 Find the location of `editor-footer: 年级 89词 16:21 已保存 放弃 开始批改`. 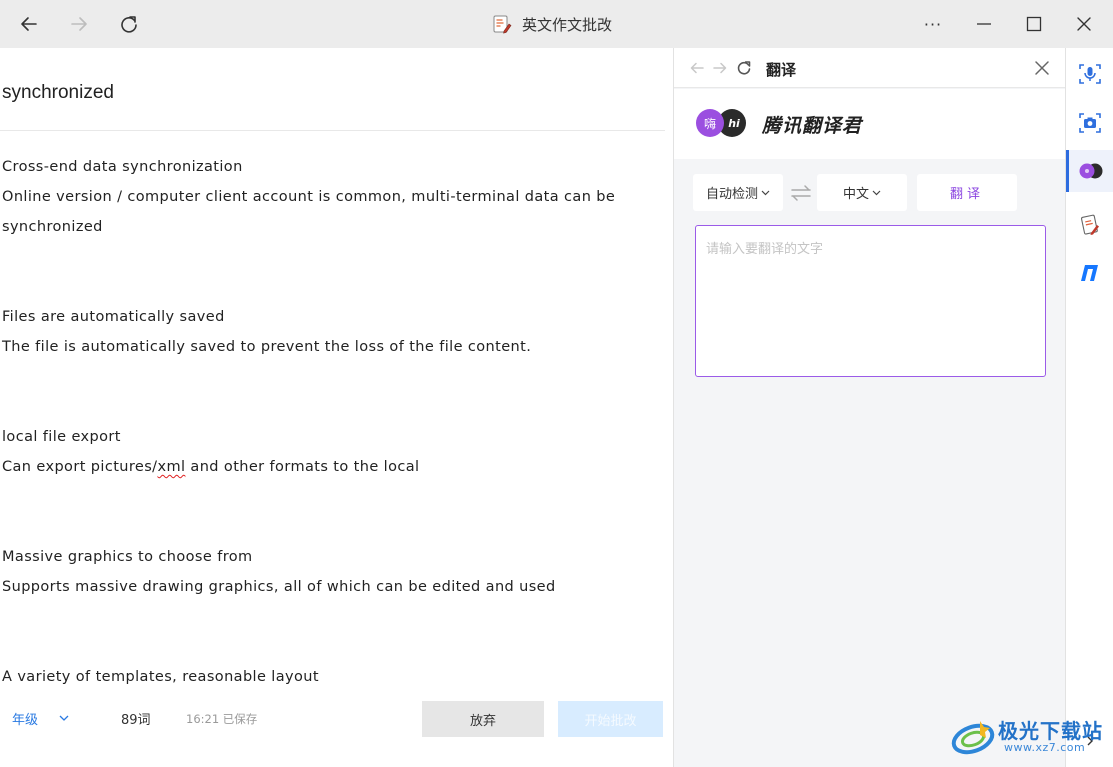

editor-footer: 年级 89词 16:21 已保存 放弃 开始批改 is located at coordinates (336, 719).